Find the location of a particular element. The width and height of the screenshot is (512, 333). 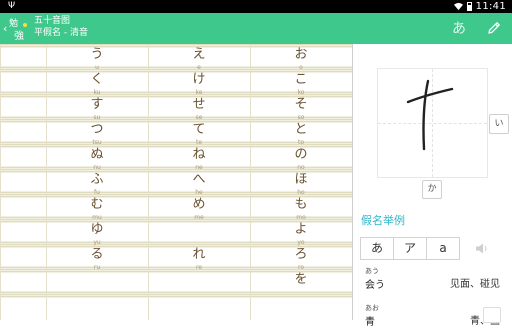

kana-cell: ろ ro is located at coordinates (301, 258).